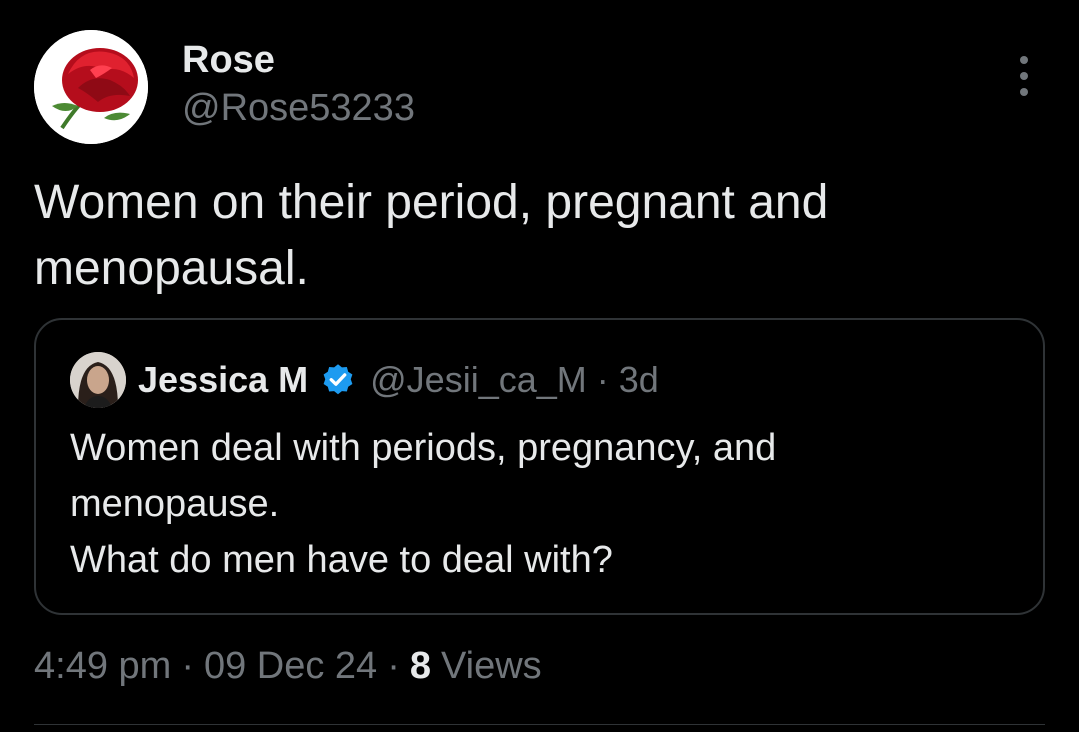 This screenshot has height=732, width=1079. Describe the element at coordinates (338, 379) in the screenshot. I see `verified-badge-icon` at that location.